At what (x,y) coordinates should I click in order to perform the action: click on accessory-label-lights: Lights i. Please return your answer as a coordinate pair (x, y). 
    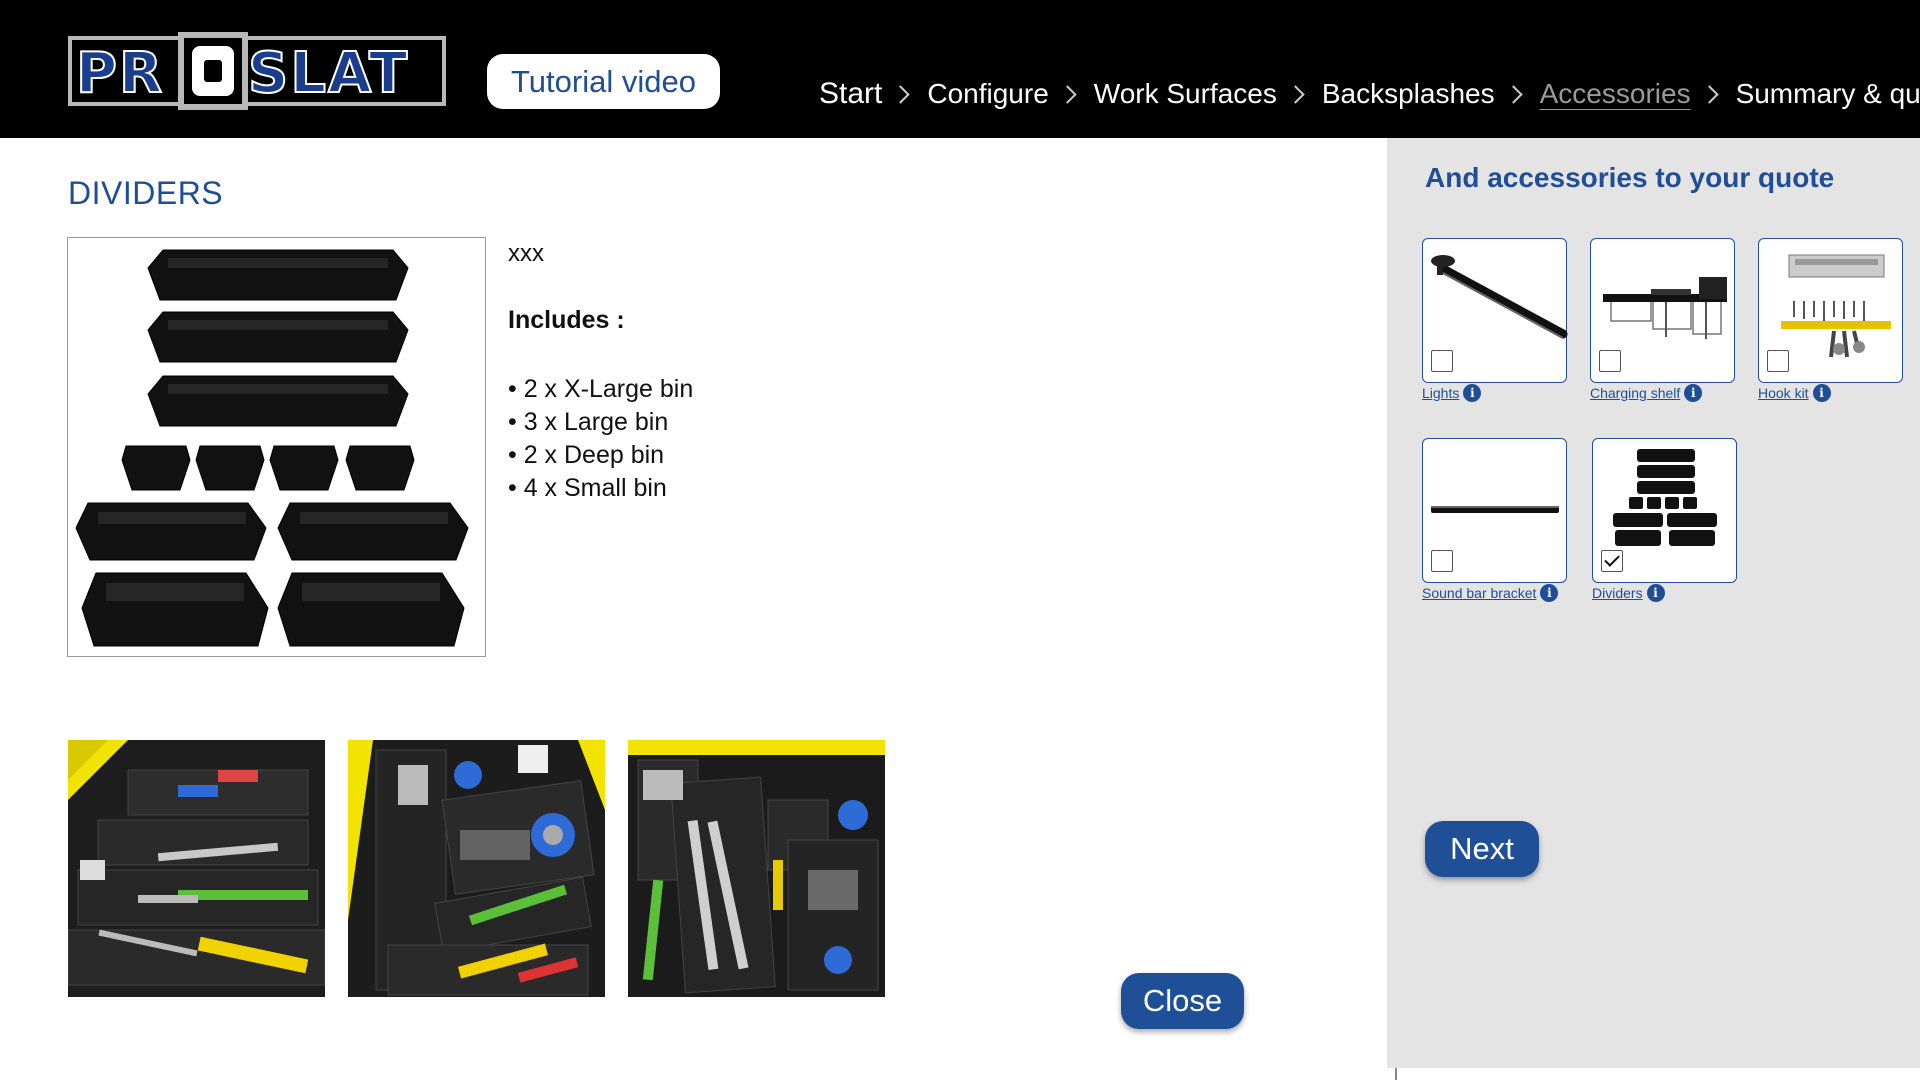
    Looking at the image, I should click on (1452, 393).